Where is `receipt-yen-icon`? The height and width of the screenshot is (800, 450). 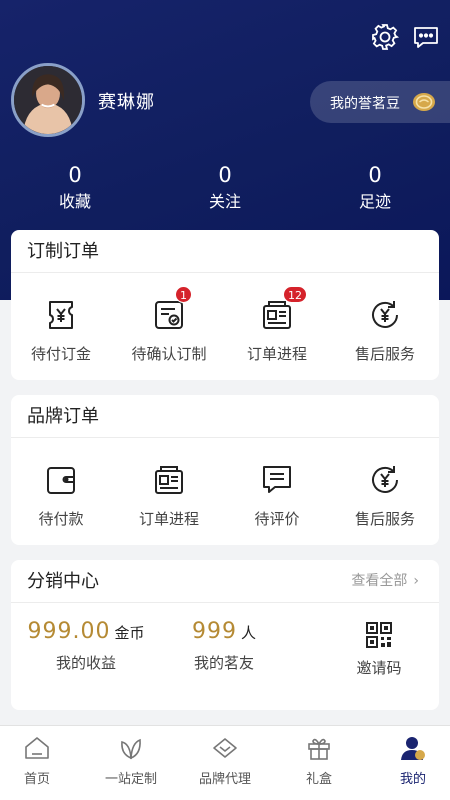
receipt-yen-icon is located at coordinates (61, 315).